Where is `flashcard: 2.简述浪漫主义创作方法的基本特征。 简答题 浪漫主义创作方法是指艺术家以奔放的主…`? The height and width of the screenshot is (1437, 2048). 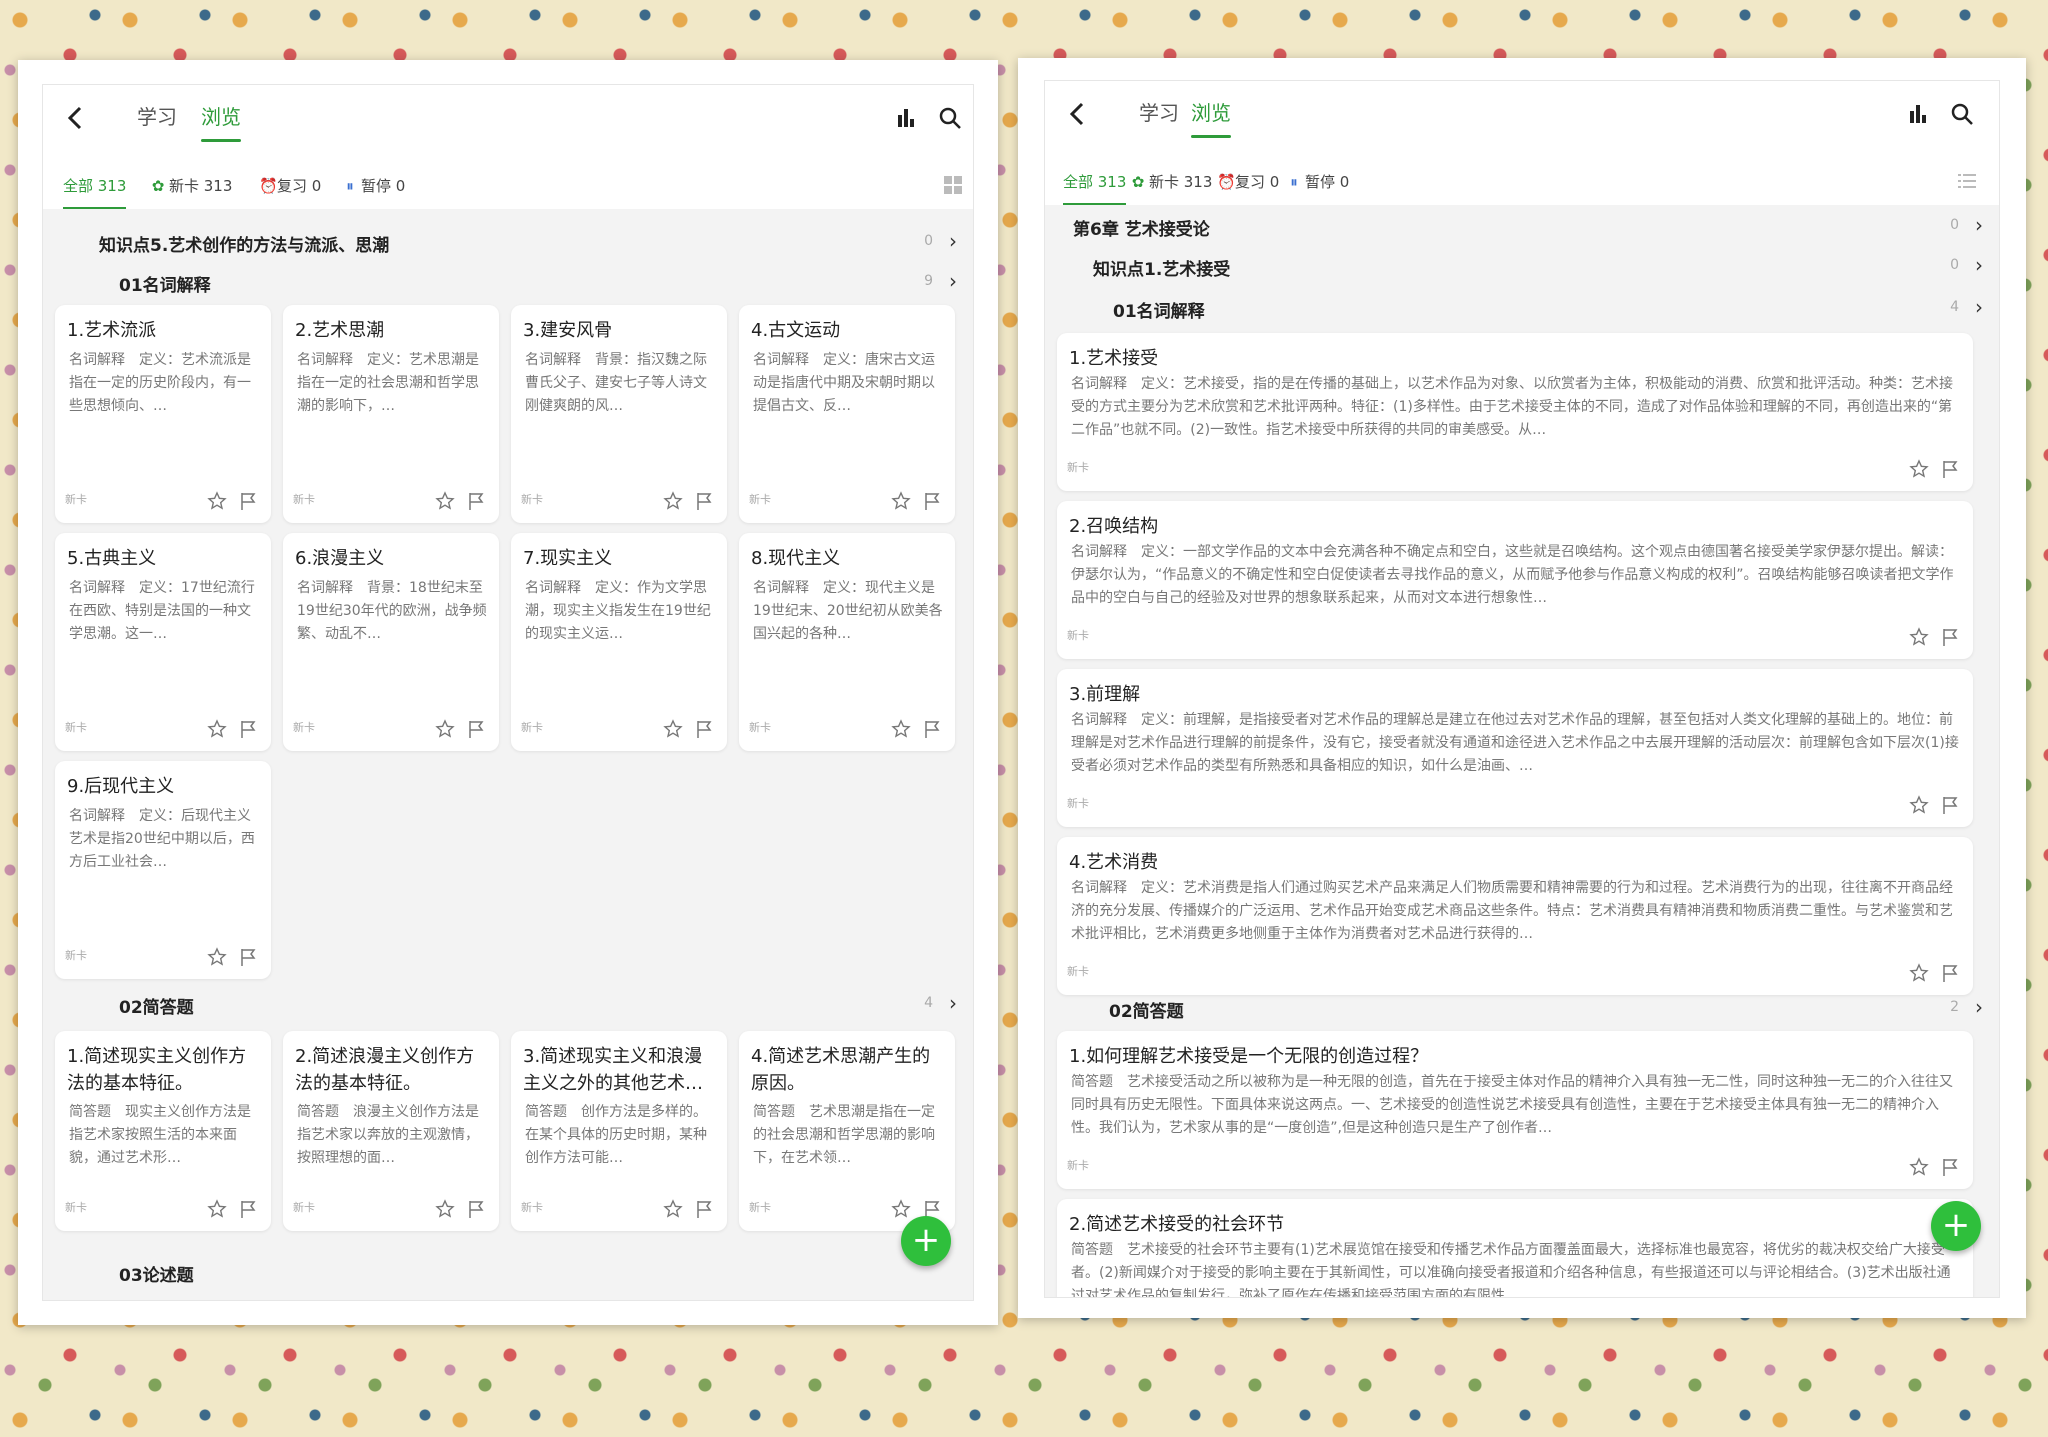 flashcard: 2.简述浪漫主义创作方法的基本特征。 简答题 浪漫主义创作方法是指艺术家以奔放的主… is located at coordinates (391, 1131).